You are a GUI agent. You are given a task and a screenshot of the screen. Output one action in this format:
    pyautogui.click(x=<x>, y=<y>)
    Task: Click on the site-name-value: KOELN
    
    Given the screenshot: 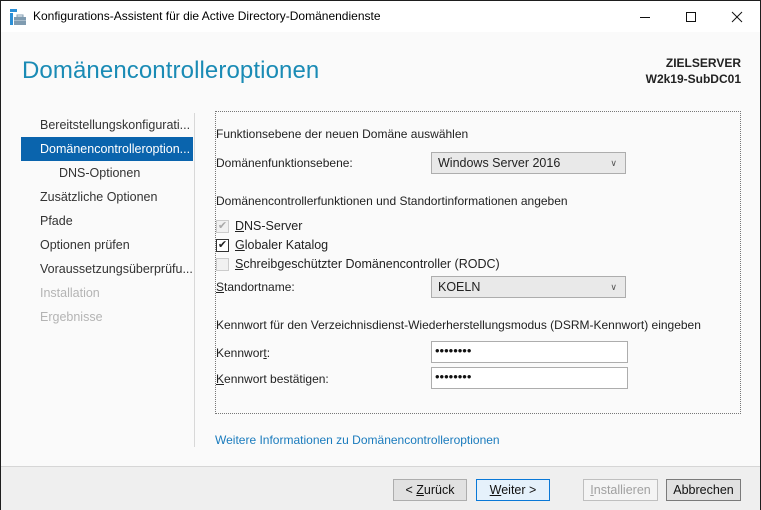 What is the action you would take?
    pyautogui.click(x=459, y=287)
    